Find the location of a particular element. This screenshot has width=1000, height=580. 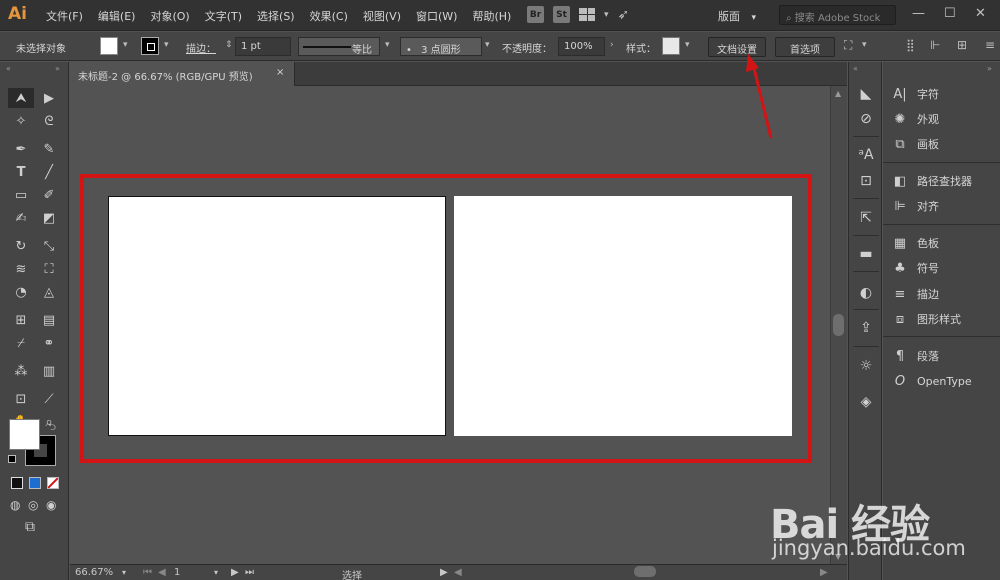

horizontal-scroll-thumb is located at coordinates (645, 571).